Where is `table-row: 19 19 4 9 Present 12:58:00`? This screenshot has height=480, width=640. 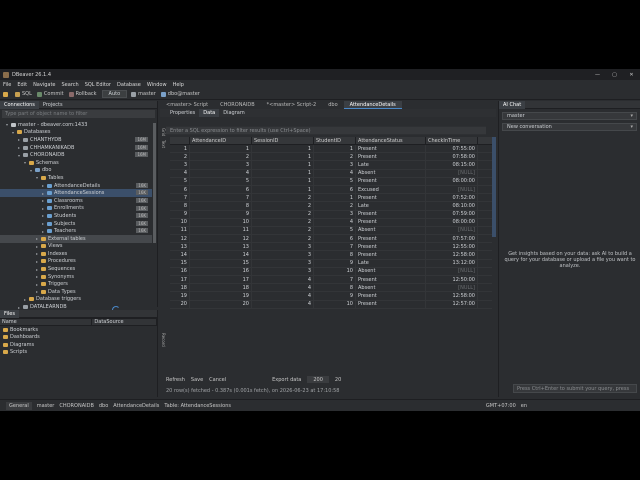 table-row: 19 19 4 9 Present 12:58:00 is located at coordinates (331, 296).